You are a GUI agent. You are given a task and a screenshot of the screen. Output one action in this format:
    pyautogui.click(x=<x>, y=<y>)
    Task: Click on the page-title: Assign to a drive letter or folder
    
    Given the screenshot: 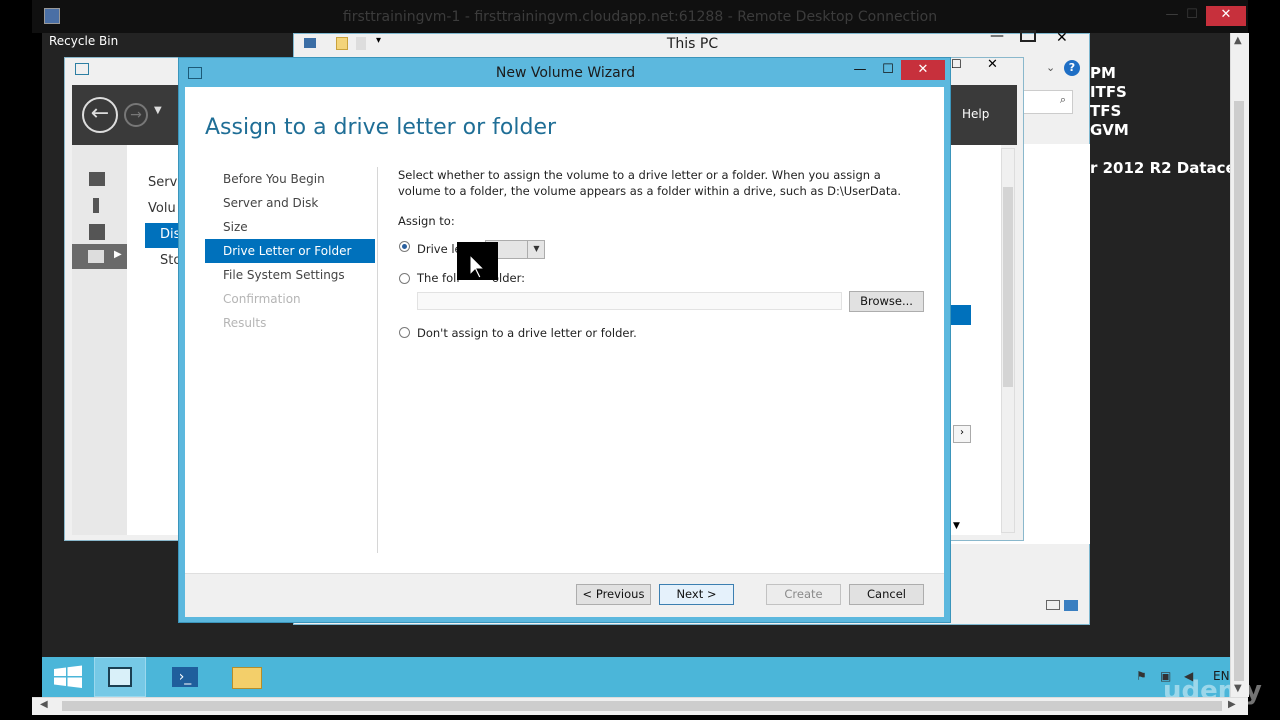 What is the action you would take?
    pyautogui.click(x=381, y=127)
    